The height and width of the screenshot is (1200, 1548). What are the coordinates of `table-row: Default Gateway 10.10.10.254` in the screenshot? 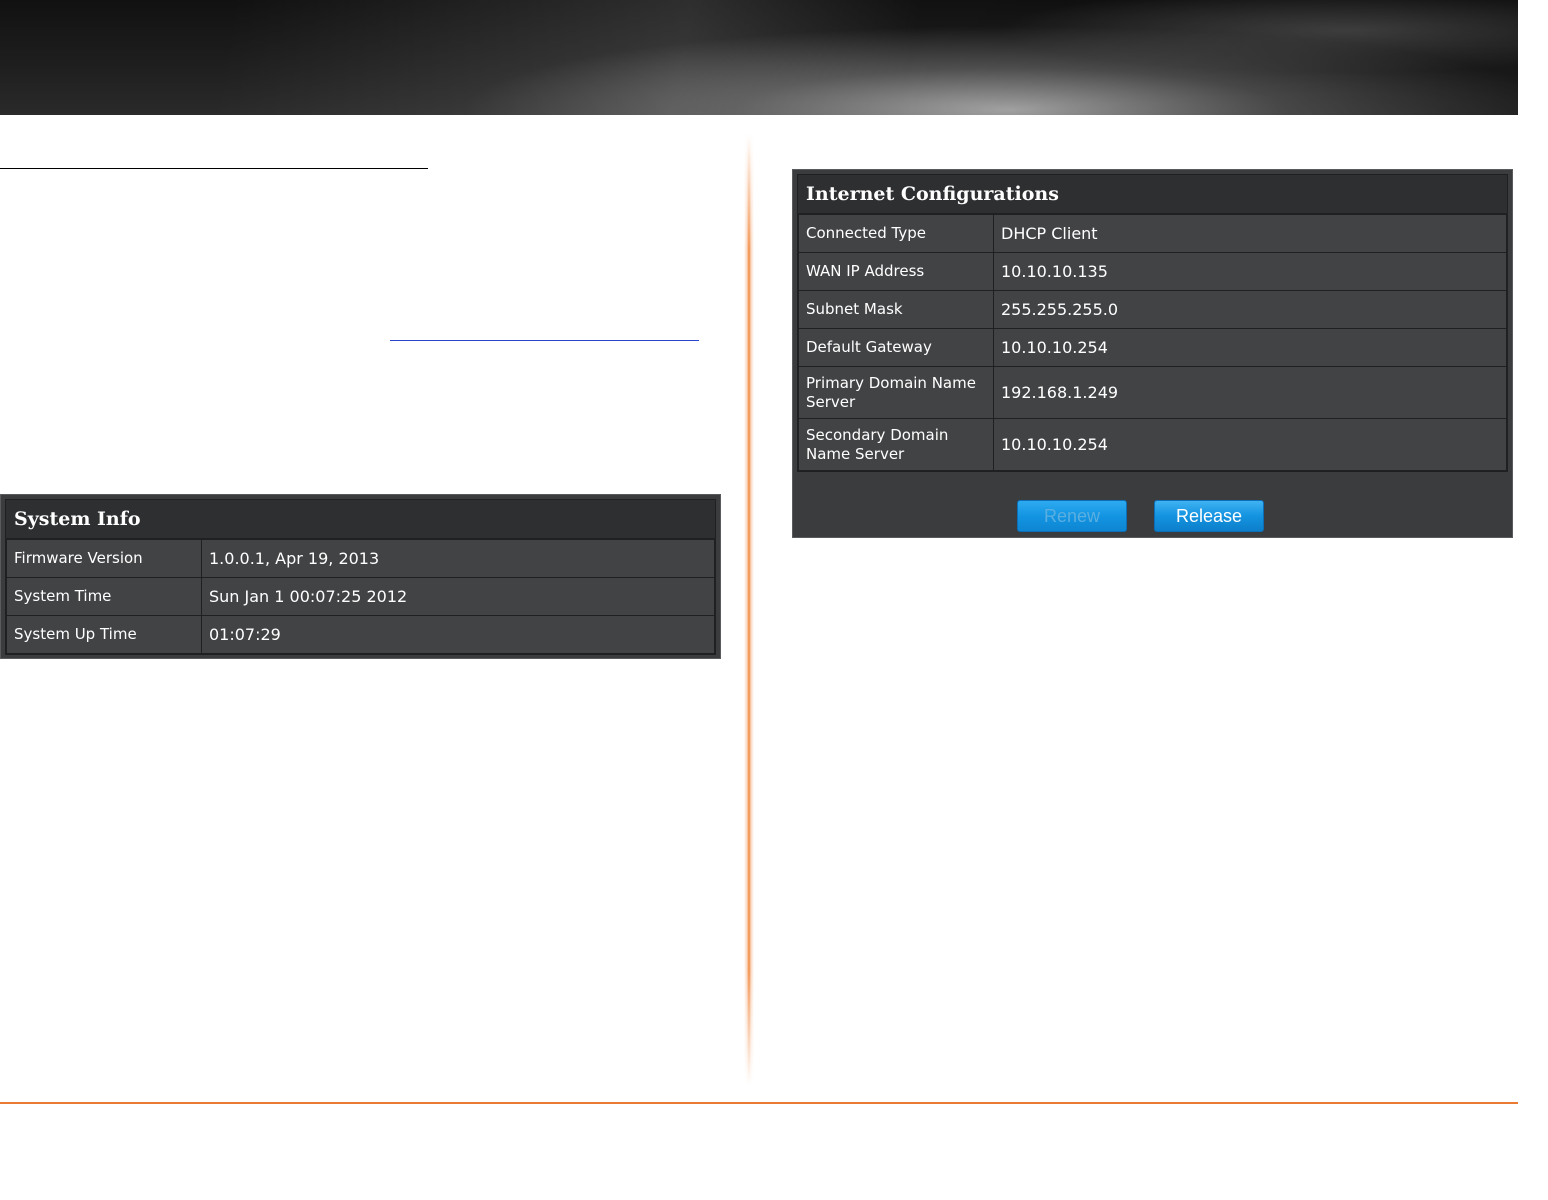 It's located at (1152, 347).